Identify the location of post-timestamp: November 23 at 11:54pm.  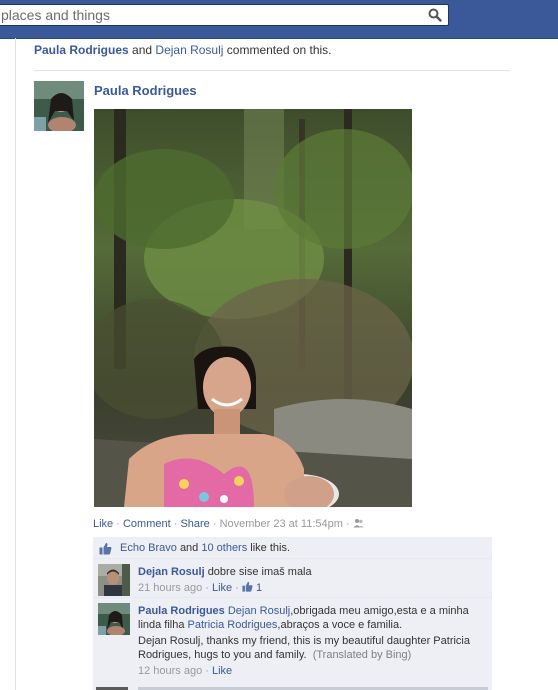
(281, 524).